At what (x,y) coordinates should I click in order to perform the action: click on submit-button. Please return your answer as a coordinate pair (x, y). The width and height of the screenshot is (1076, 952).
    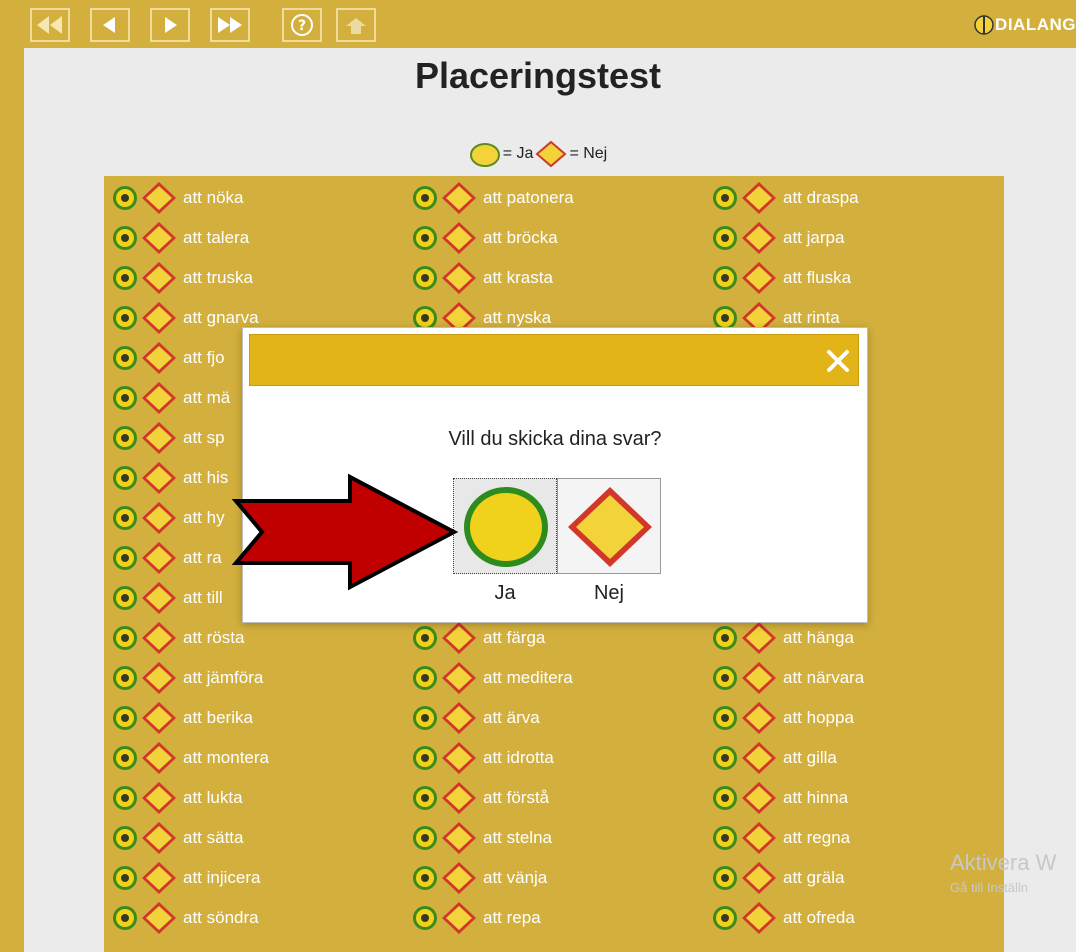
    Looking at the image, I should click on (356, 25).